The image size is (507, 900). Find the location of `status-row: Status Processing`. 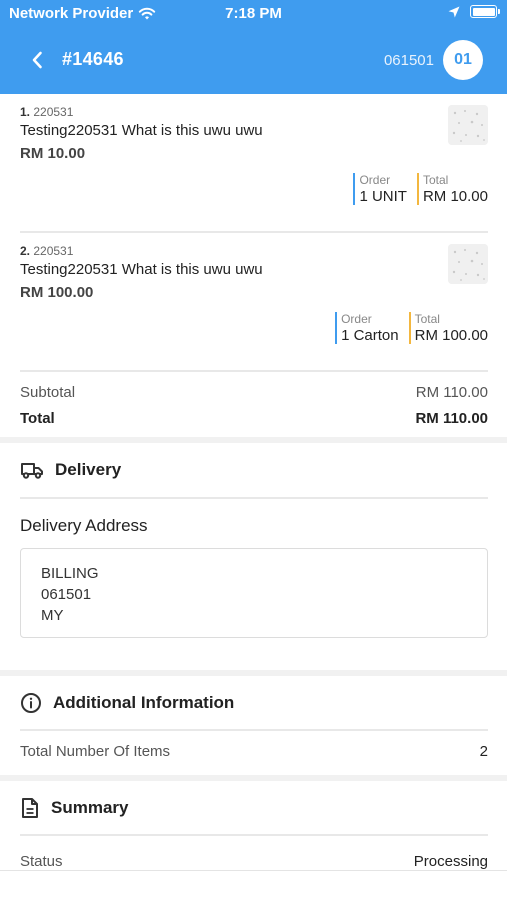

status-row: Status Processing is located at coordinates (254, 861).